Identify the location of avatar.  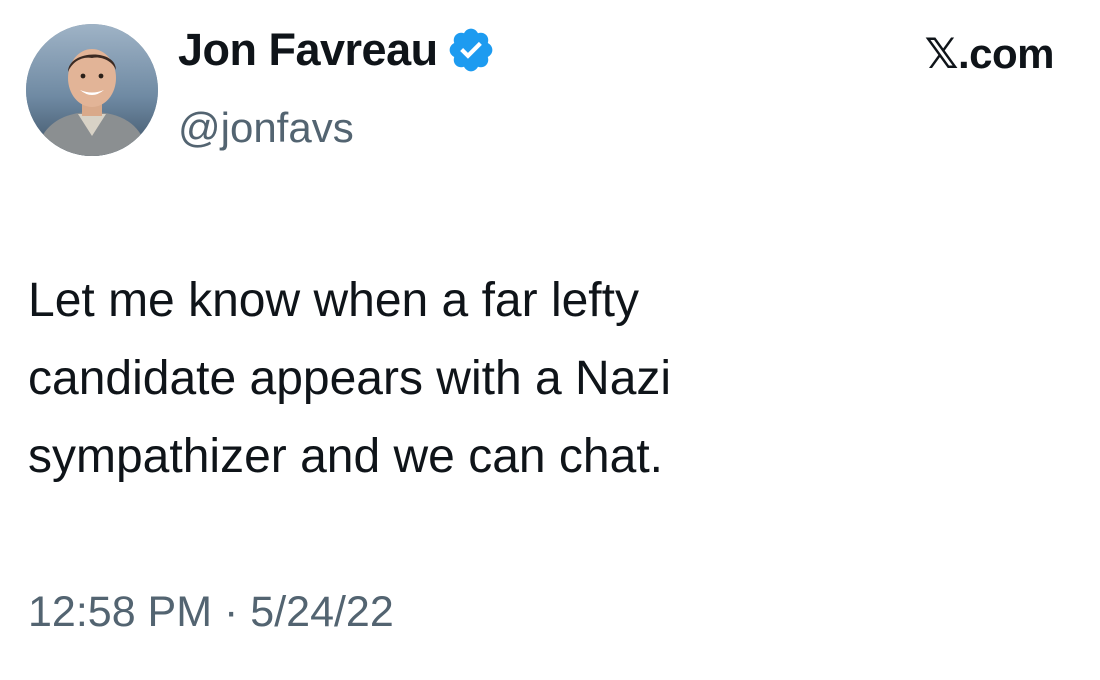
(92, 90).